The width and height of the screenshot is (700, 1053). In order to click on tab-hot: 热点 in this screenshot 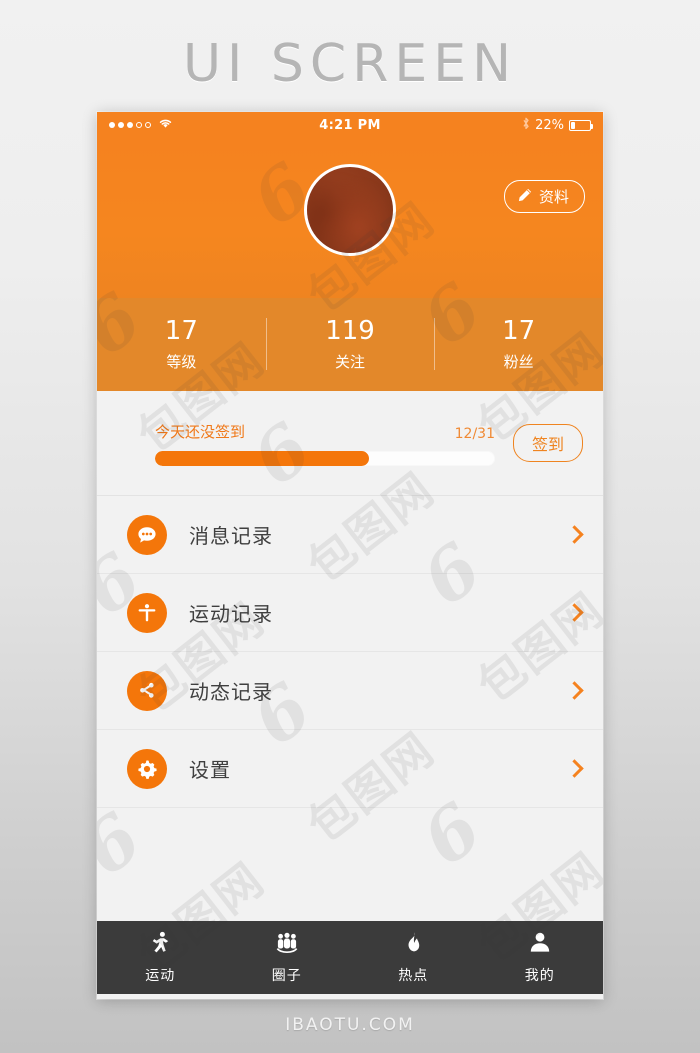, I will do `click(413, 957)`.